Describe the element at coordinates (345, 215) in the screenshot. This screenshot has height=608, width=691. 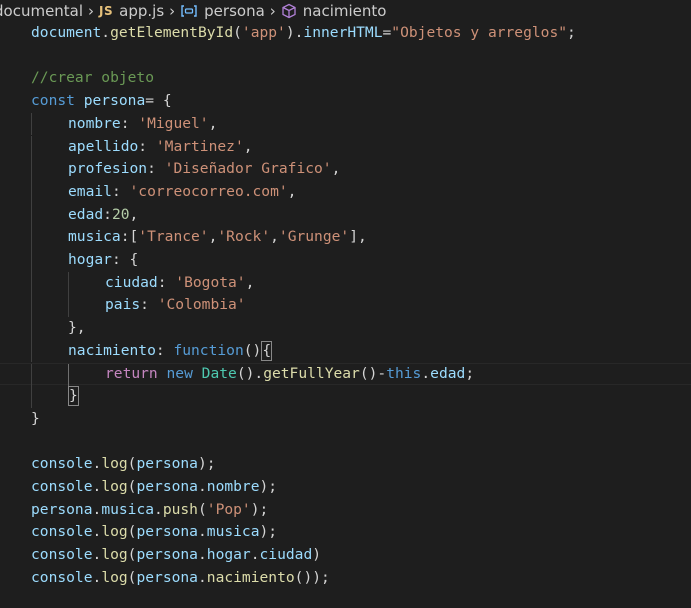
I see `code-line: edad:20,` at that location.